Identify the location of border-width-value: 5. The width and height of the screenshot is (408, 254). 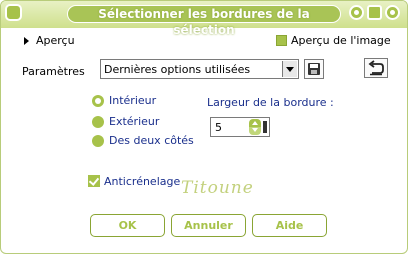
(218, 127).